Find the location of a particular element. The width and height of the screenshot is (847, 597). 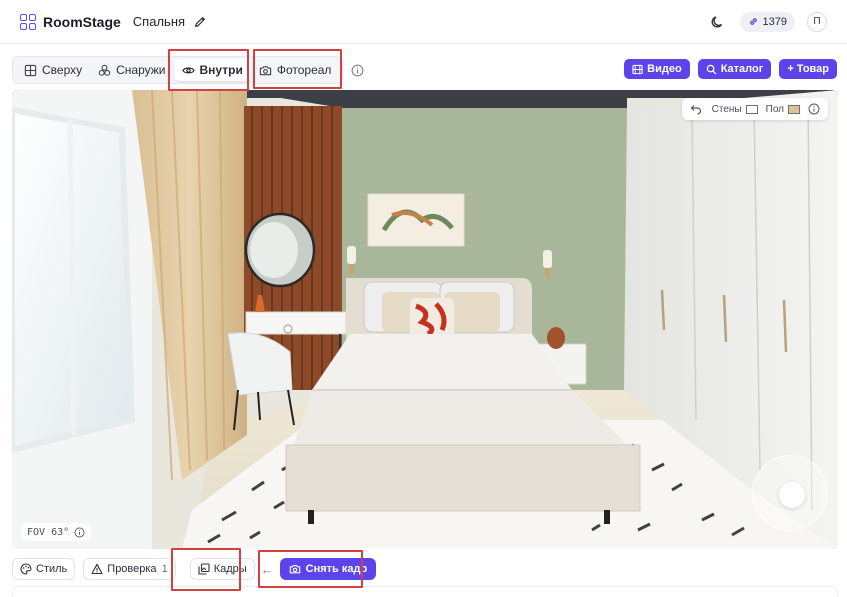

check-label: Проверка is located at coordinates (132, 569).